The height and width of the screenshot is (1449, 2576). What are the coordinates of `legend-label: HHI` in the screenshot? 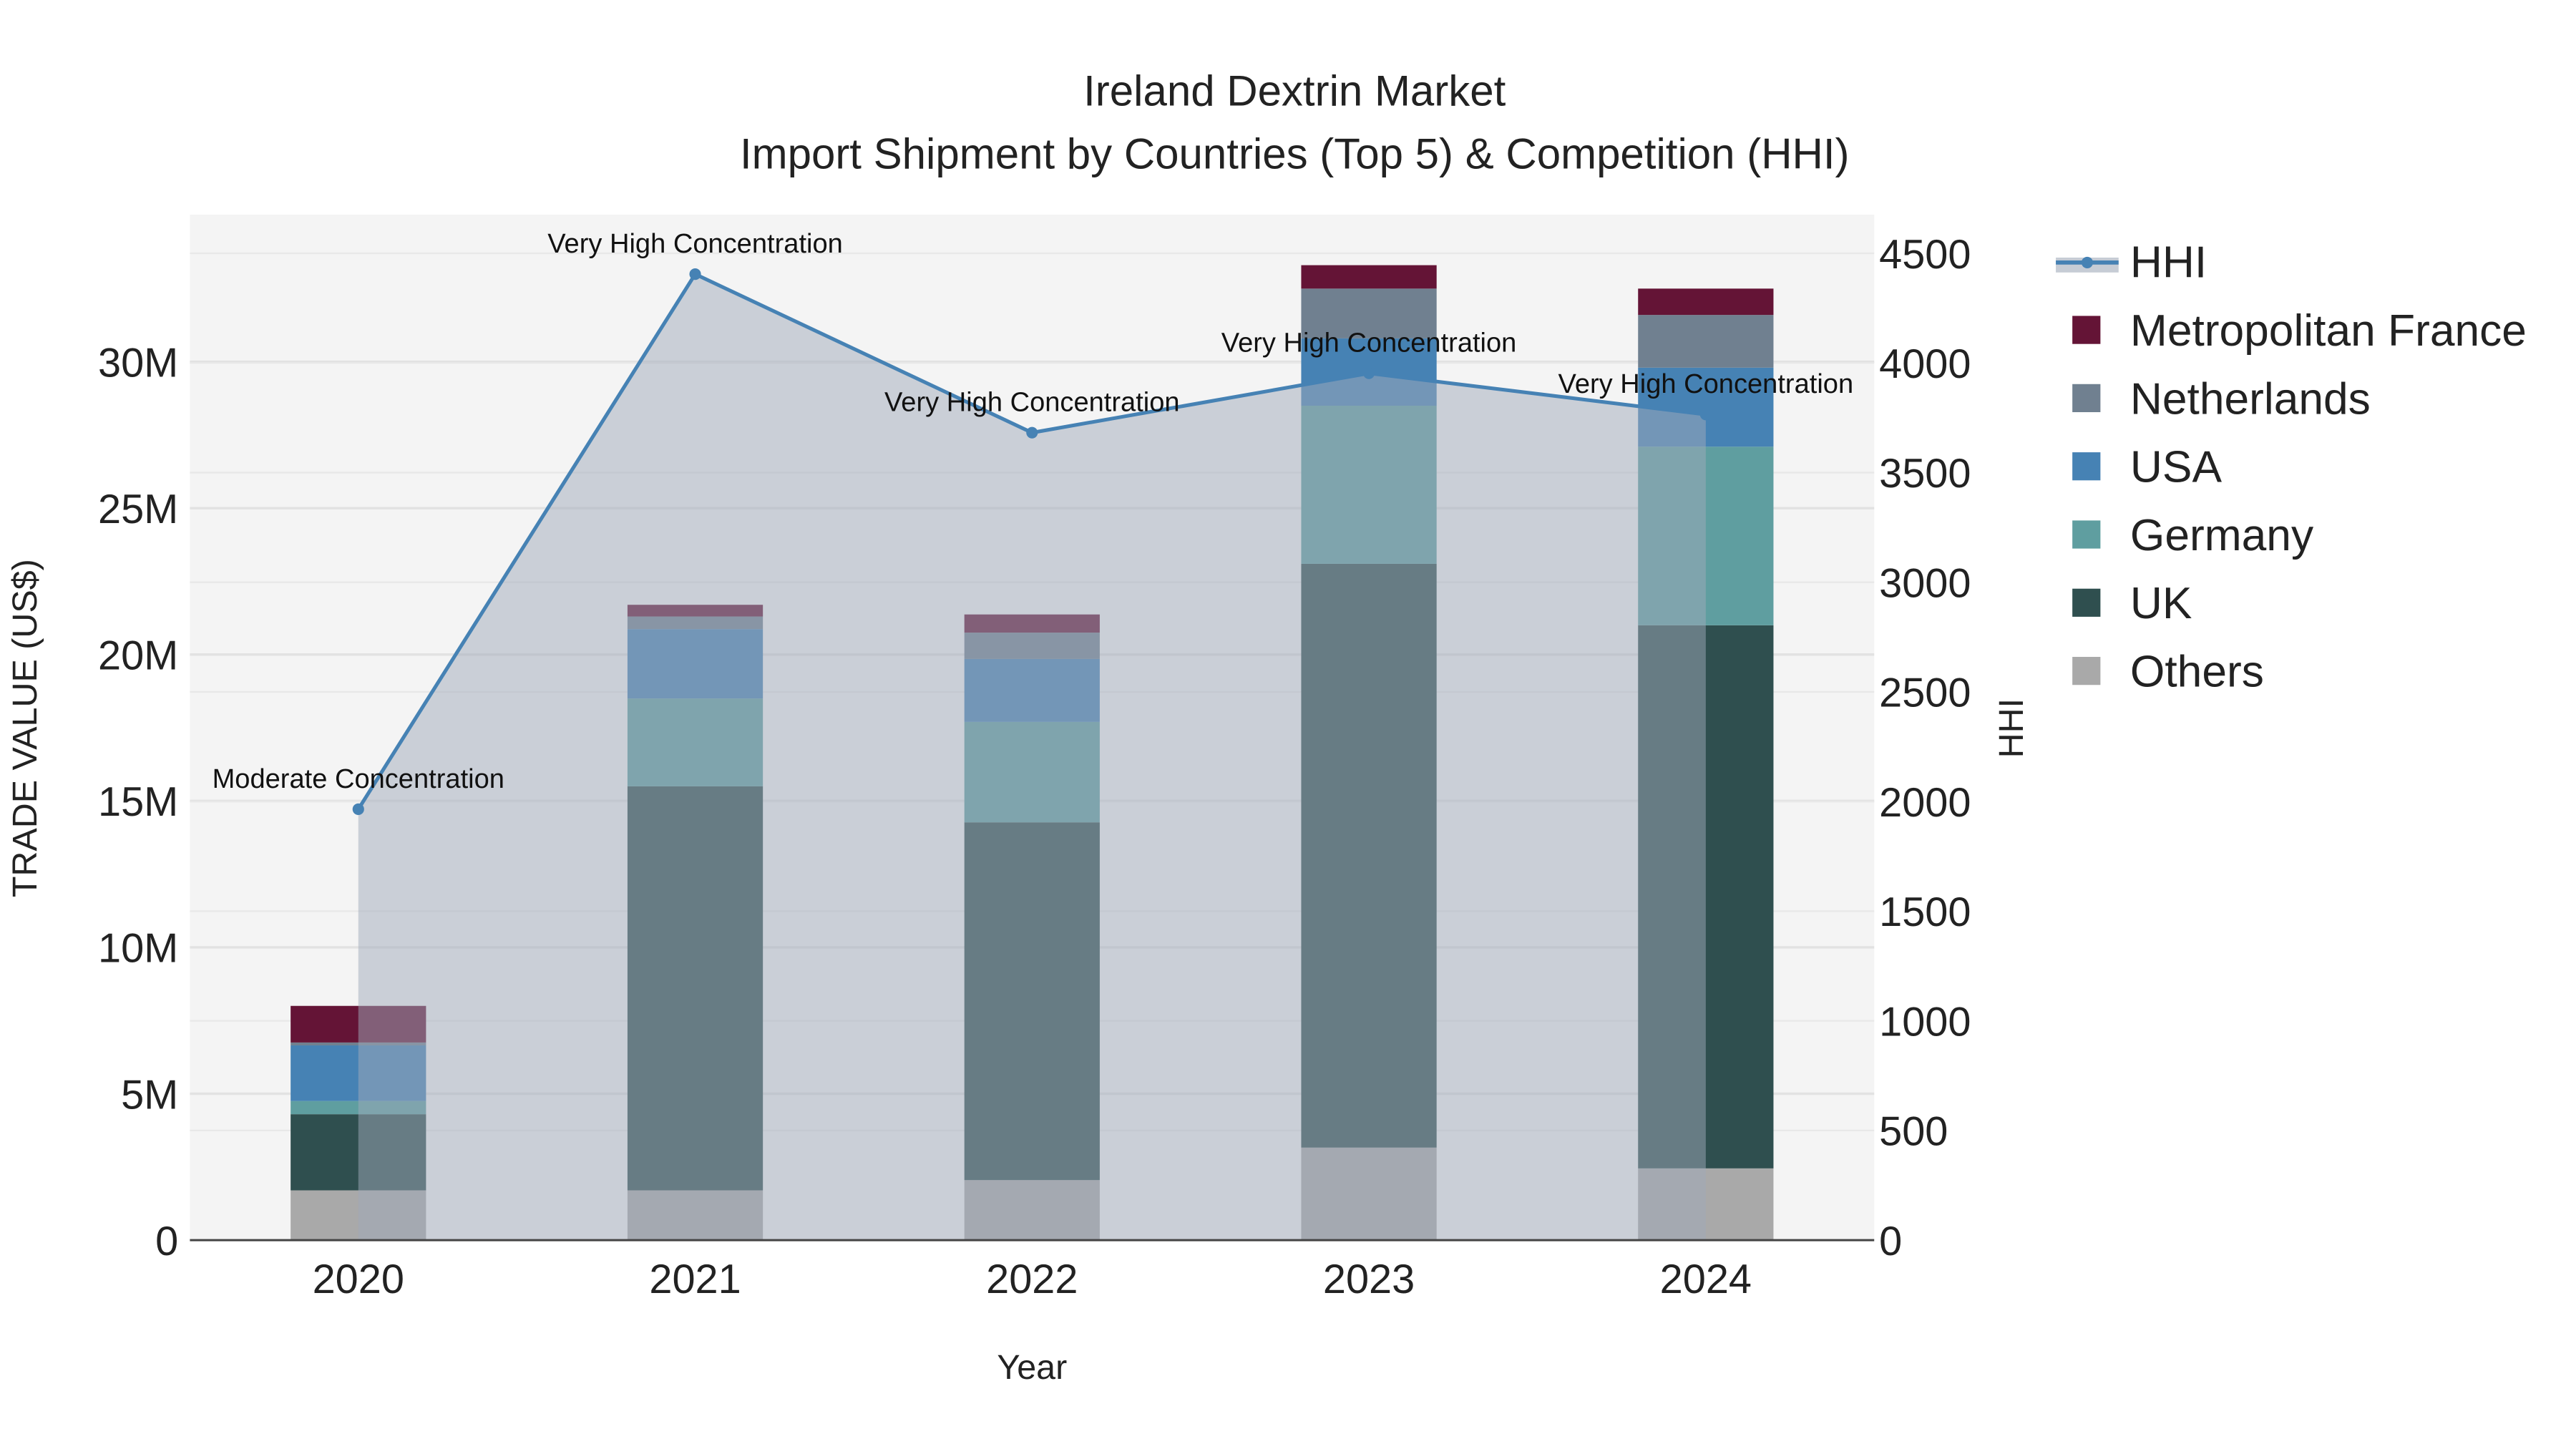 It's located at (2168, 263).